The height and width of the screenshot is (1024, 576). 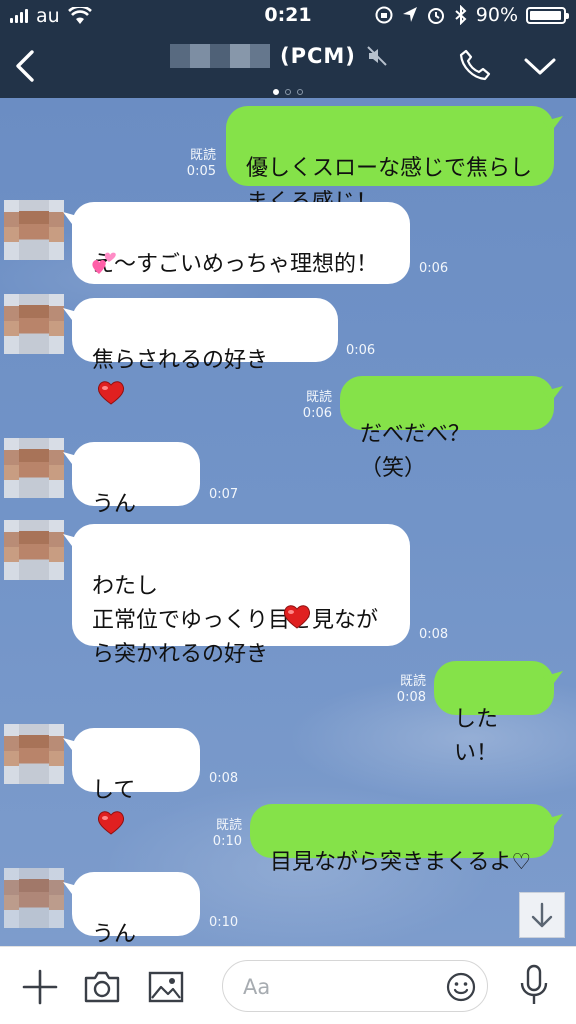 I want to click on message-bubble-incoming: して, so click(x=136, y=781).